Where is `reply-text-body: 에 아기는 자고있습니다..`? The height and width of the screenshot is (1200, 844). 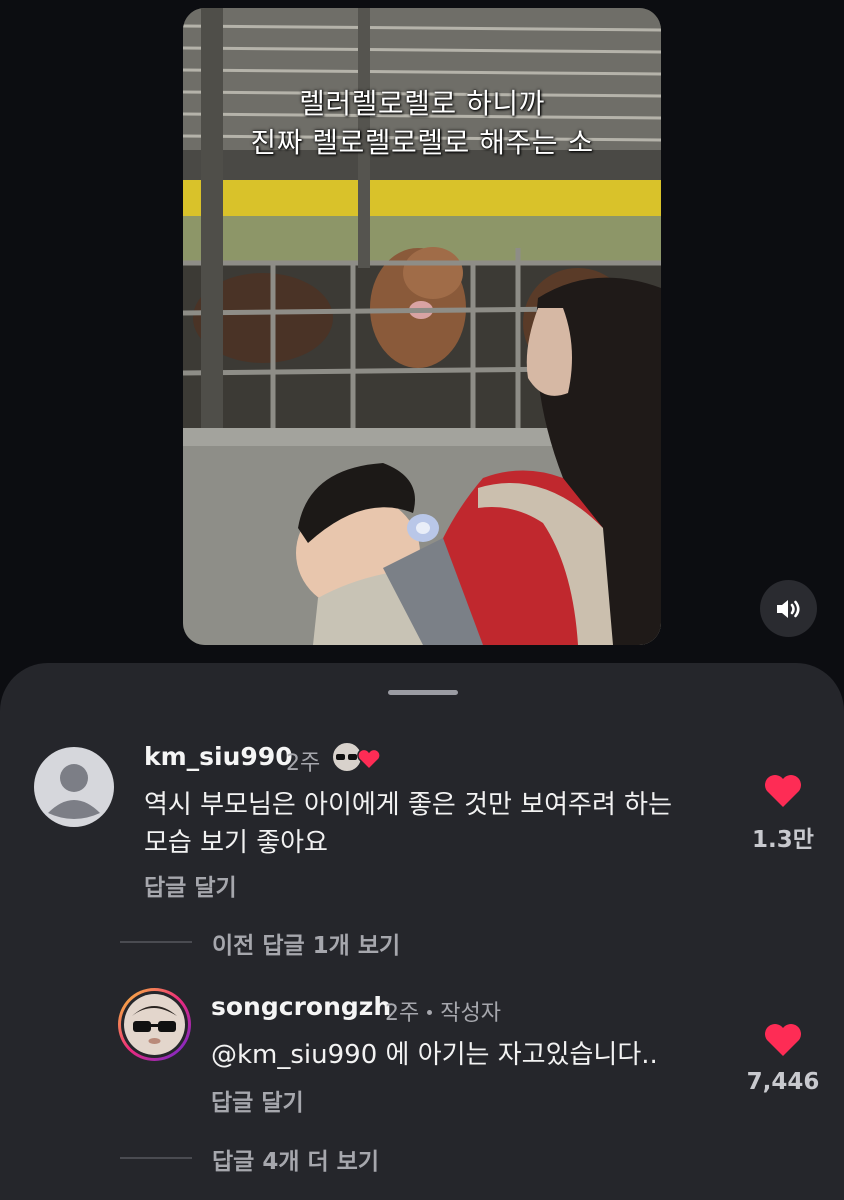
reply-text-body: 에 아기는 자고있습니다.. is located at coordinates (517, 1055).